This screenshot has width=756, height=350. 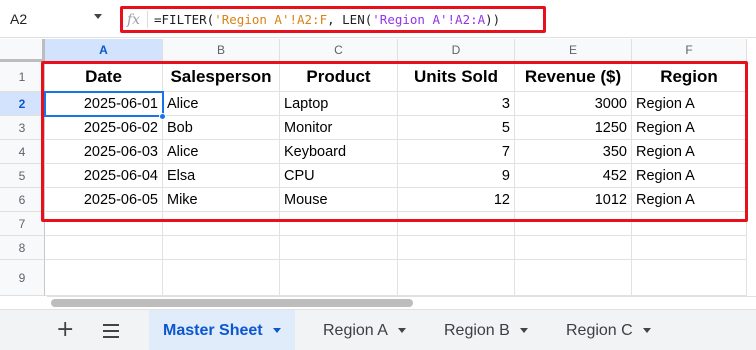 What do you see at coordinates (456, 50) in the screenshot?
I see `column-header-d: D` at bounding box center [456, 50].